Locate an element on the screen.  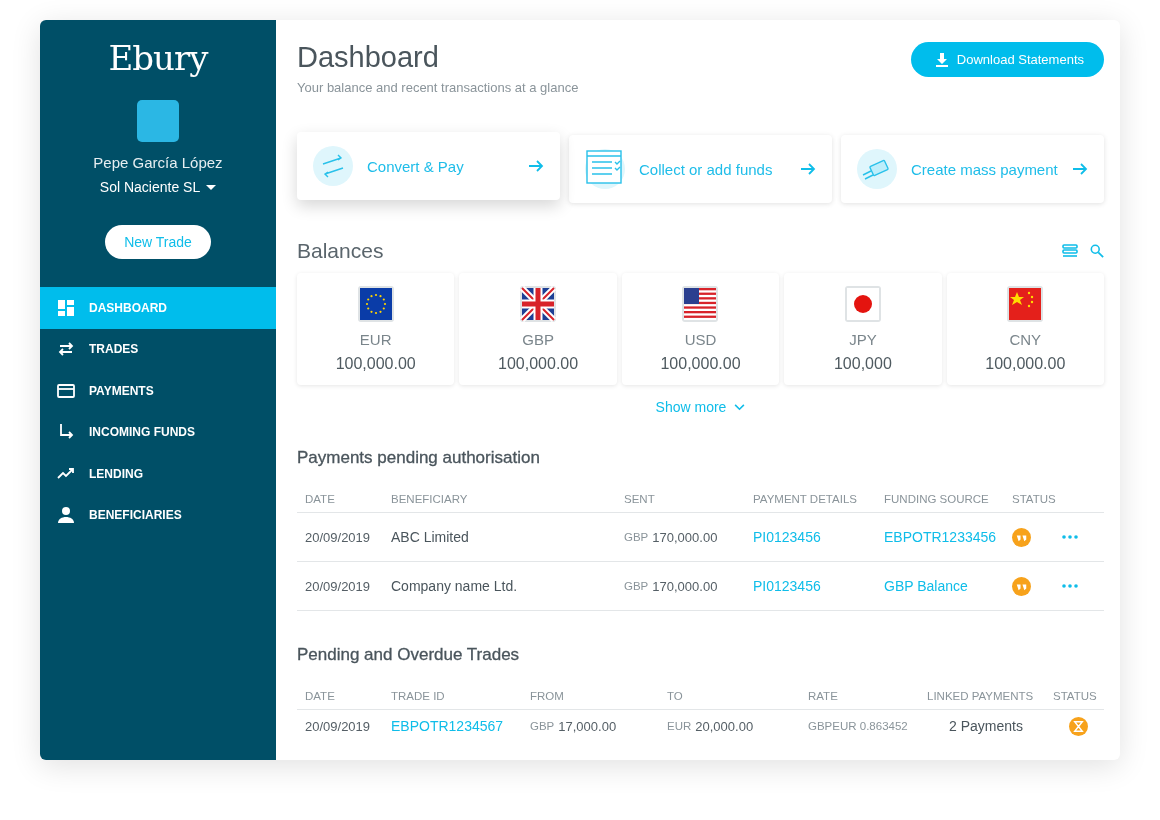
action-card: Collect or add funds is located at coordinates (700, 169).